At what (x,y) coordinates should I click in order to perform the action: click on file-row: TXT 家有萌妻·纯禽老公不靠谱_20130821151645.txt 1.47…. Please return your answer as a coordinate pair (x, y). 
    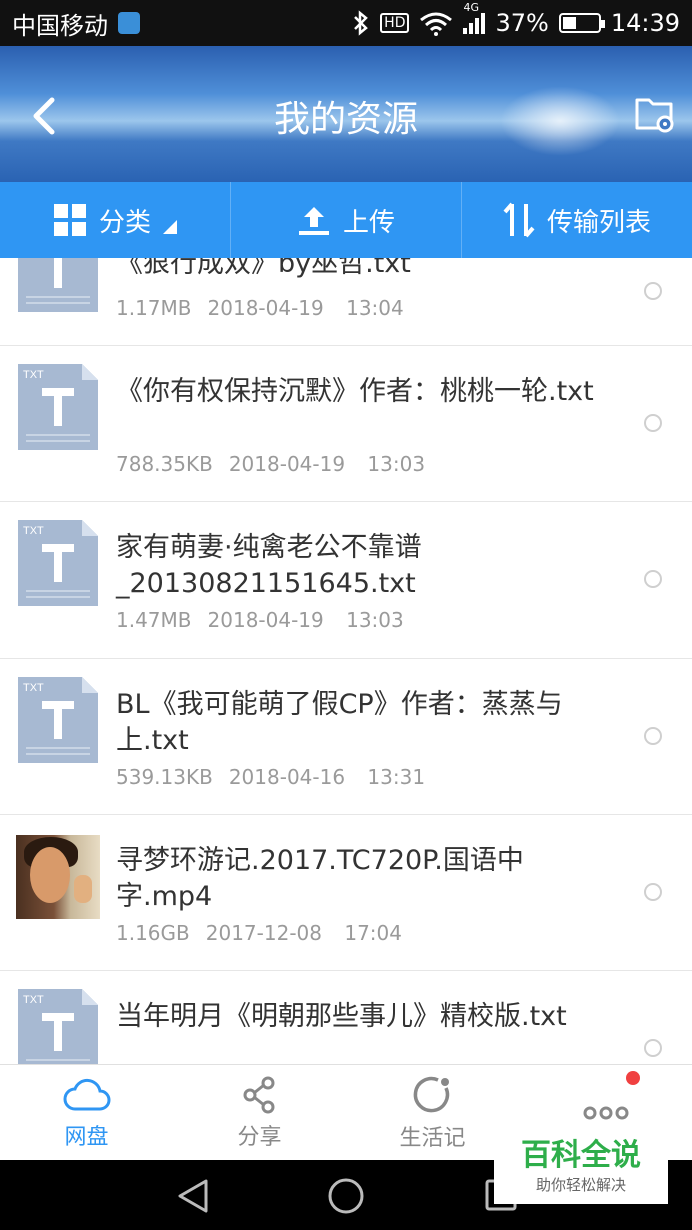
    Looking at the image, I should click on (346, 580).